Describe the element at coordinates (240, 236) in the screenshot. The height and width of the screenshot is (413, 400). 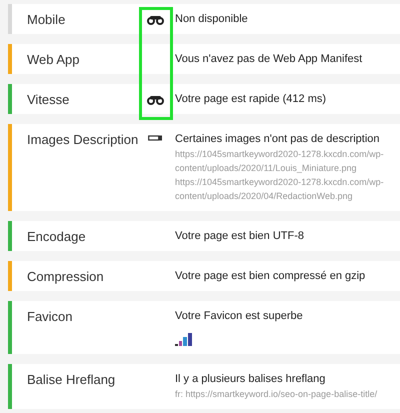
I see `result-message: Votre page est bien UTF-8` at that location.